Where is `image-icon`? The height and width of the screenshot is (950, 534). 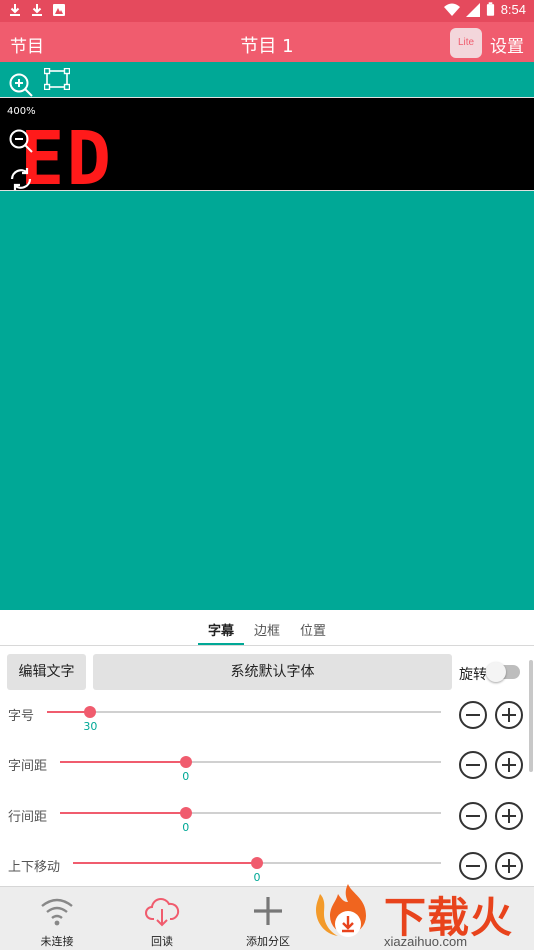
image-icon is located at coordinates (59, 10).